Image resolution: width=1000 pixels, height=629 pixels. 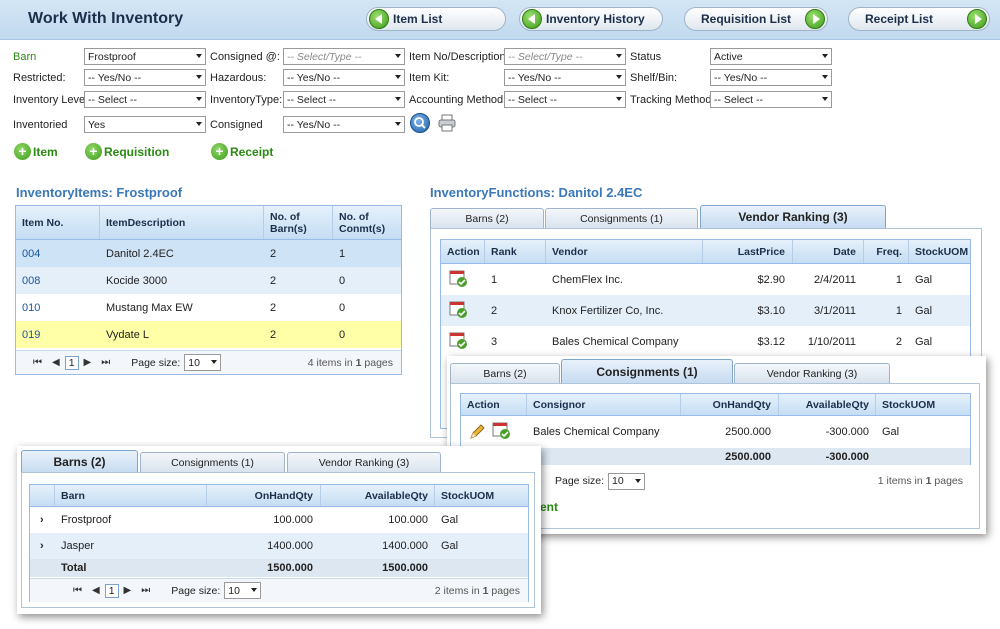 I want to click on barn-select: Frostproof, so click(x=145, y=56).